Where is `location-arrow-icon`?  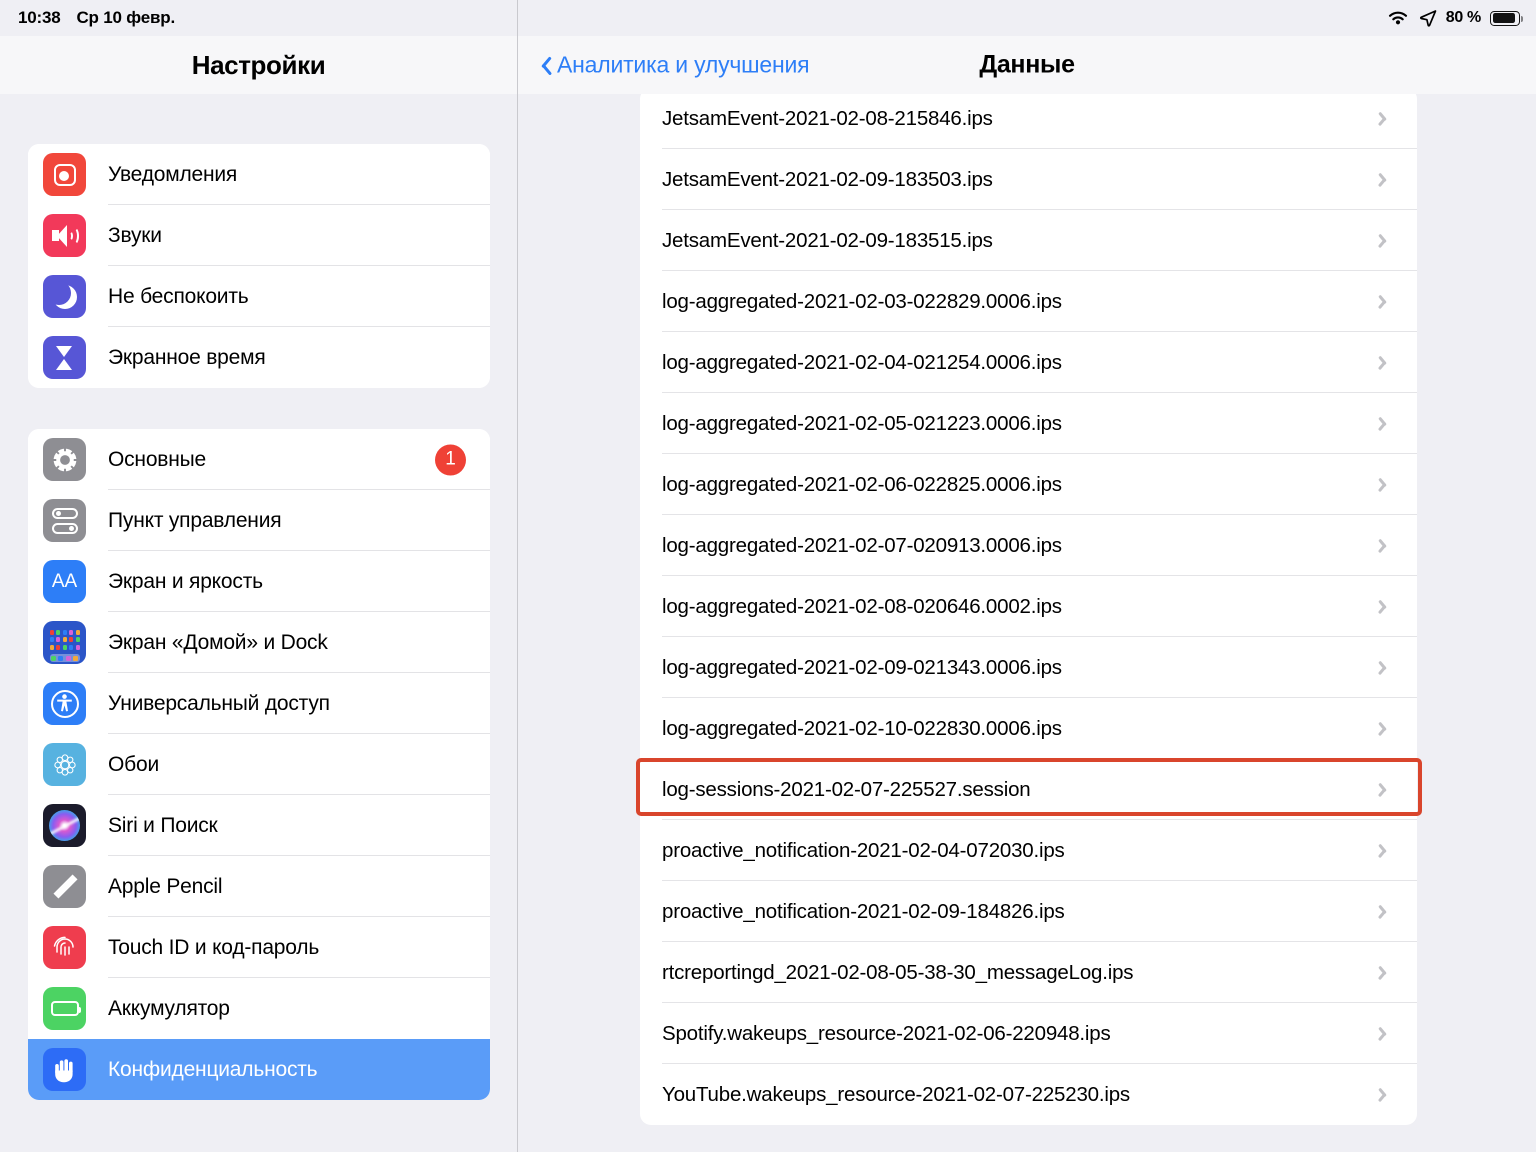 location-arrow-icon is located at coordinates (1428, 18).